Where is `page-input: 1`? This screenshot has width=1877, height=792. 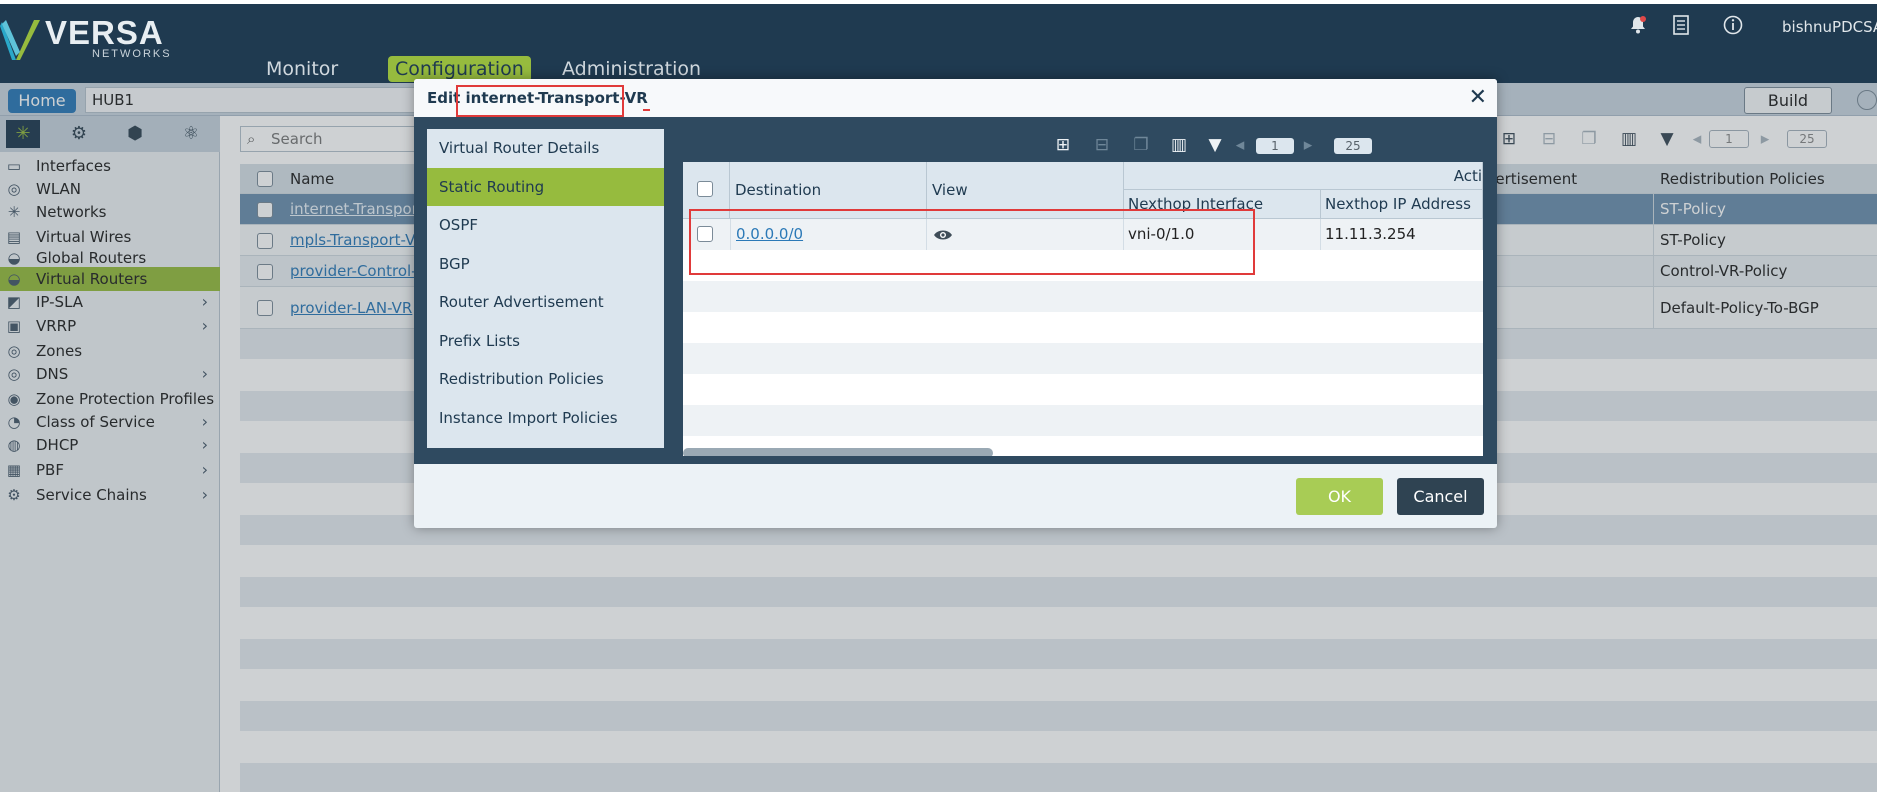 page-input: 1 is located at coordinates (1275, 146).